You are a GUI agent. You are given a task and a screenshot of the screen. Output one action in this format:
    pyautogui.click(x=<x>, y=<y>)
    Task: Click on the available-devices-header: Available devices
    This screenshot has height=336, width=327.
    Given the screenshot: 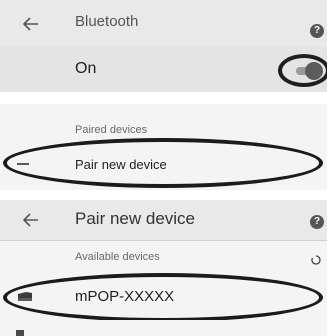 What is the action you would take?
    pyautogui.click(x=117, y=257)
    